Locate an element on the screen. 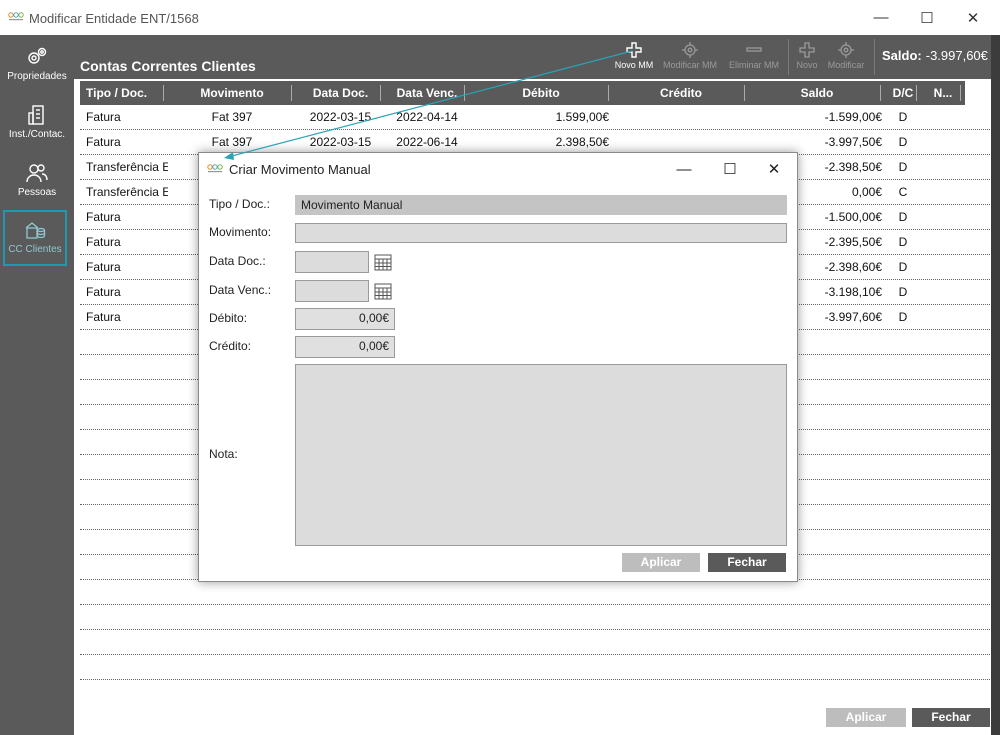  cell-saldo: -1.599,00€ is located at coordinates (853, 117).